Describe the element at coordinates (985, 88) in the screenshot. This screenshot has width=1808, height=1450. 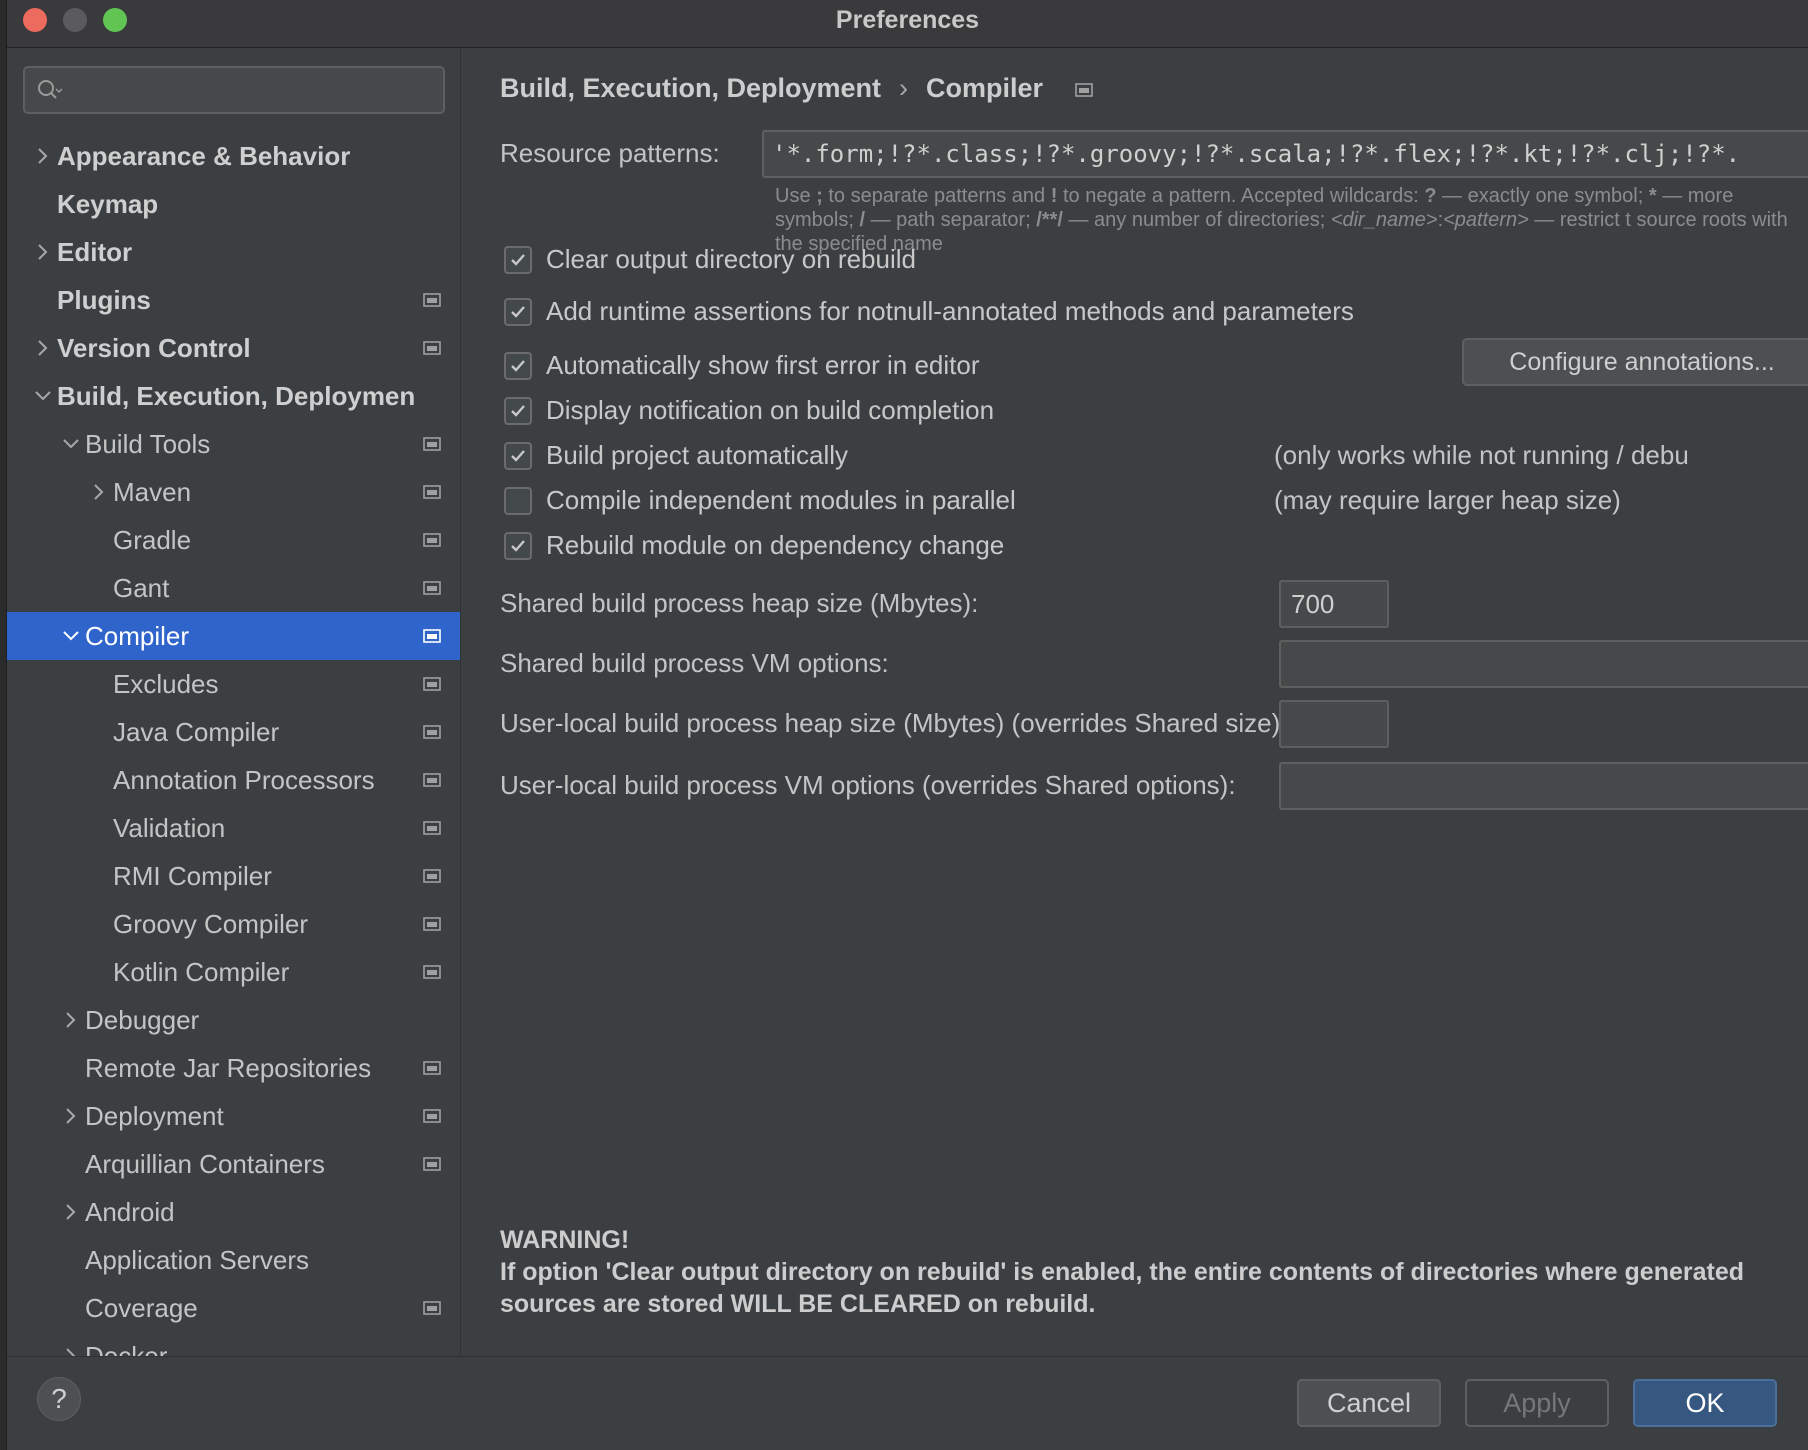
I see `breadcrumb-current: Compiler` at that location.